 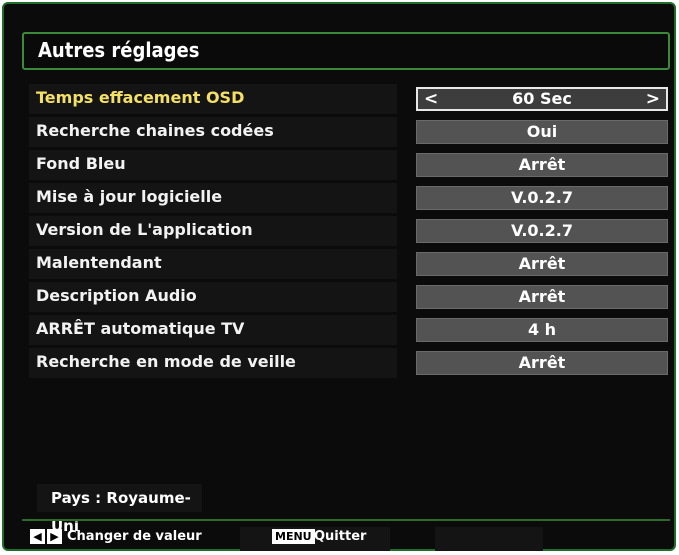 I want to click on left-arrow-key-icon: ◀, so click(x=37, y=536).